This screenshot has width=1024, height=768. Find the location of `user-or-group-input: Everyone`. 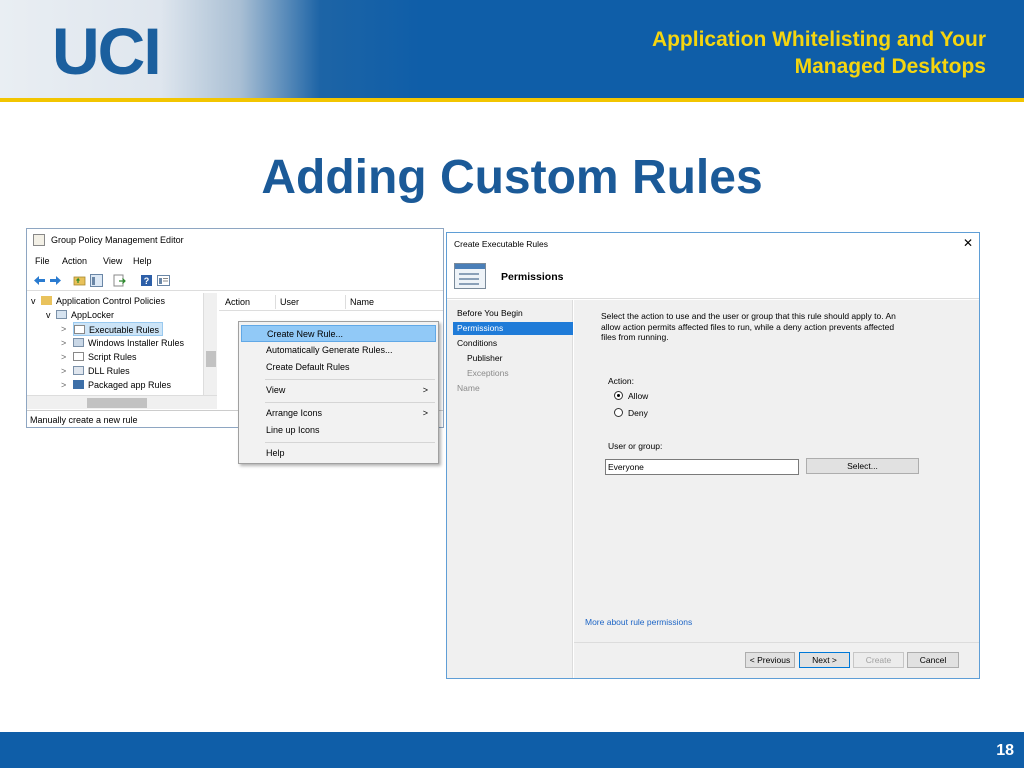

user-or-group-input: Everyone is located at coordinates (702, 467).